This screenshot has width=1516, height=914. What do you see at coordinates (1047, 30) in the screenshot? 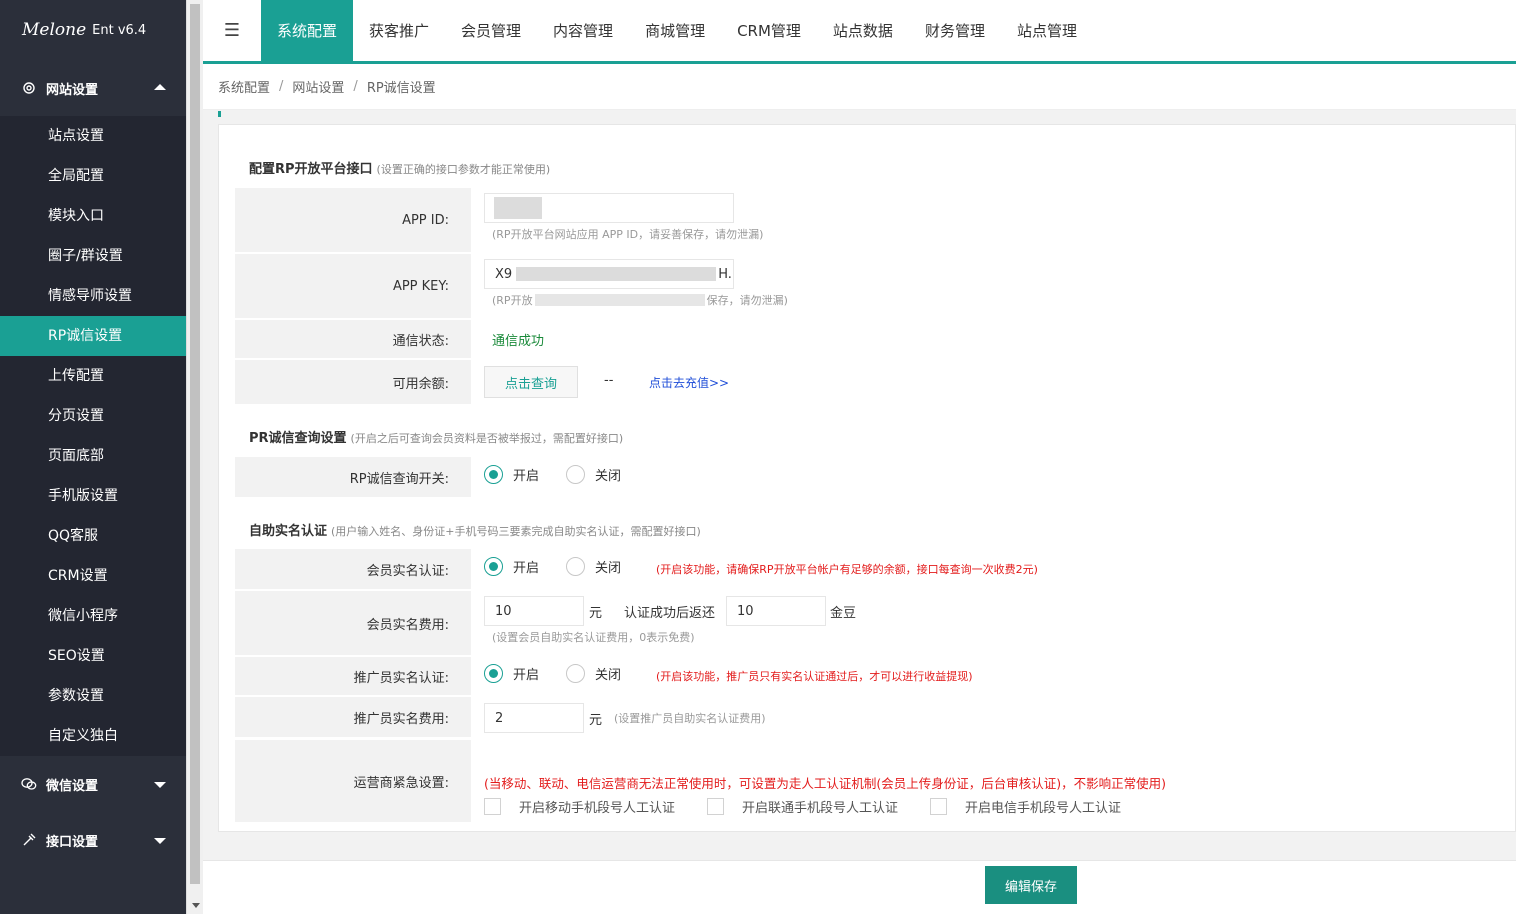
I see `tab-site-admin: 站点管理` at bounding box center [1047, 30].